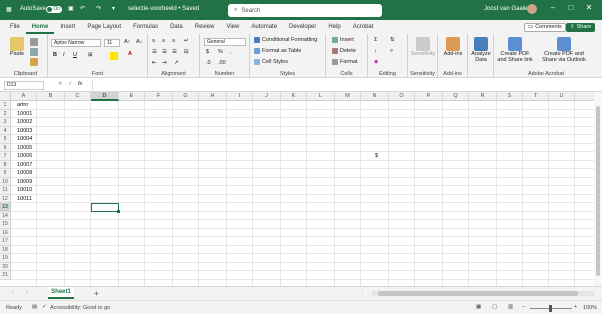 The width and height of the screenshot is (602, 314). What do you see at coordinates (5, 215) in the screenshot?
I see `row-header-14: 14` at bounding box center [5, 215].